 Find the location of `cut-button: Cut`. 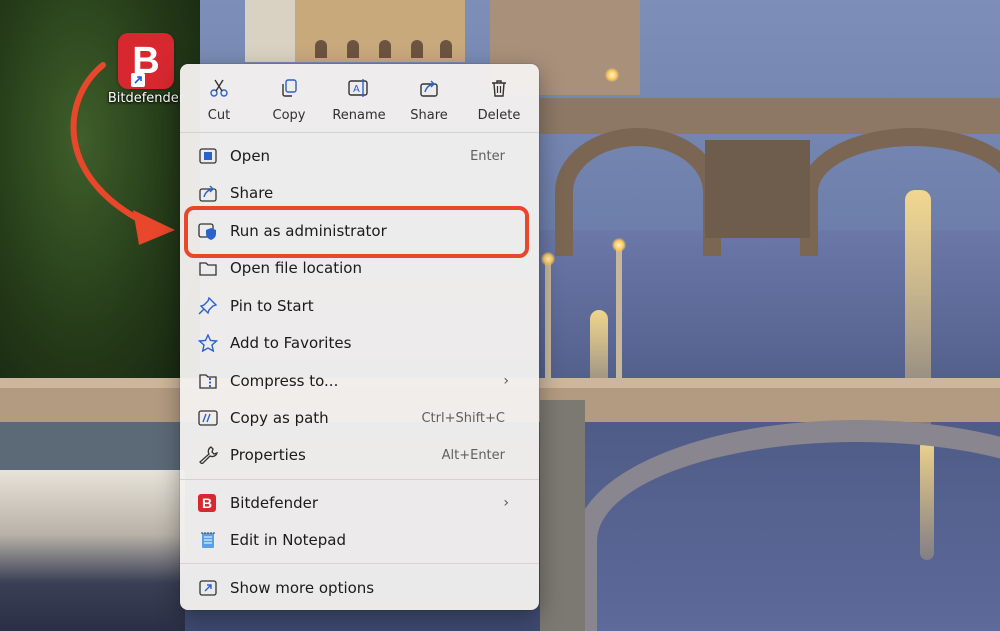

cut-button: Cut is located at coordinates (219, 99).